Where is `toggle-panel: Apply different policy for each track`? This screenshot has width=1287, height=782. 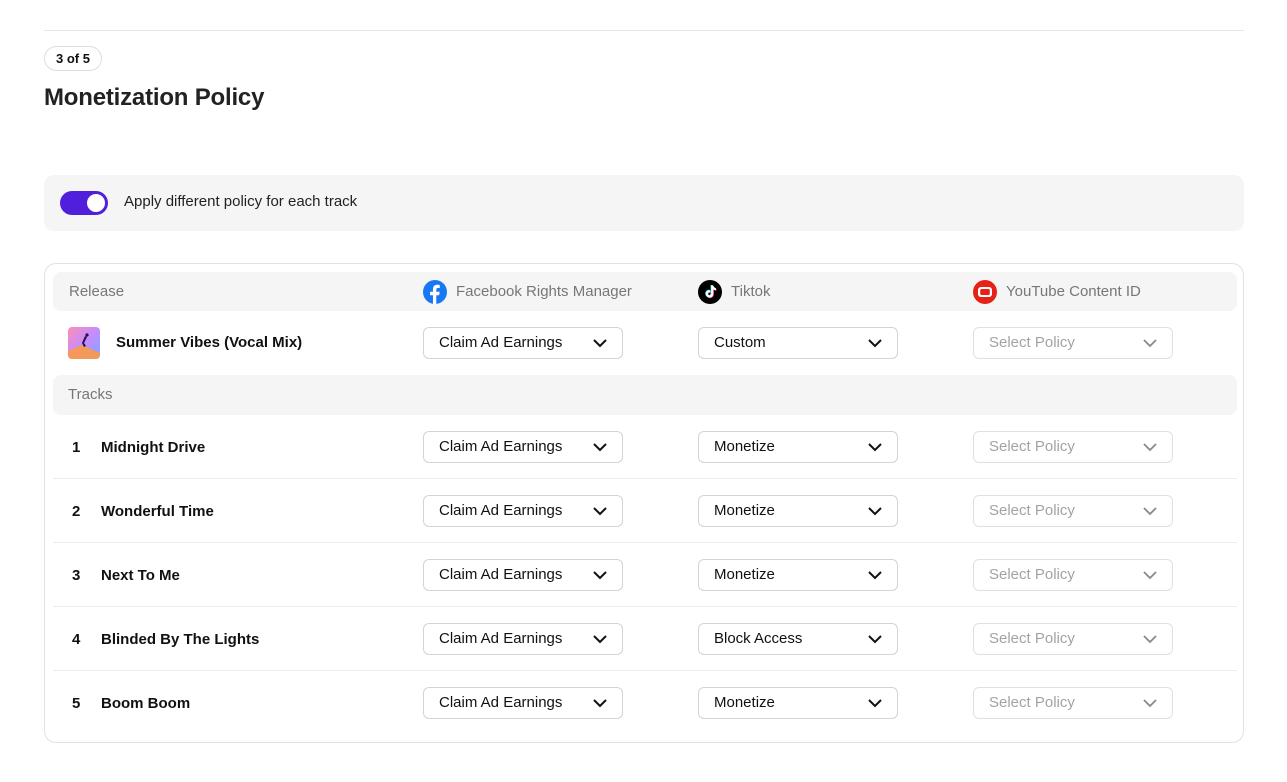 toggle-panel: Apply different policy for each track is located at coordinates (644, 203).